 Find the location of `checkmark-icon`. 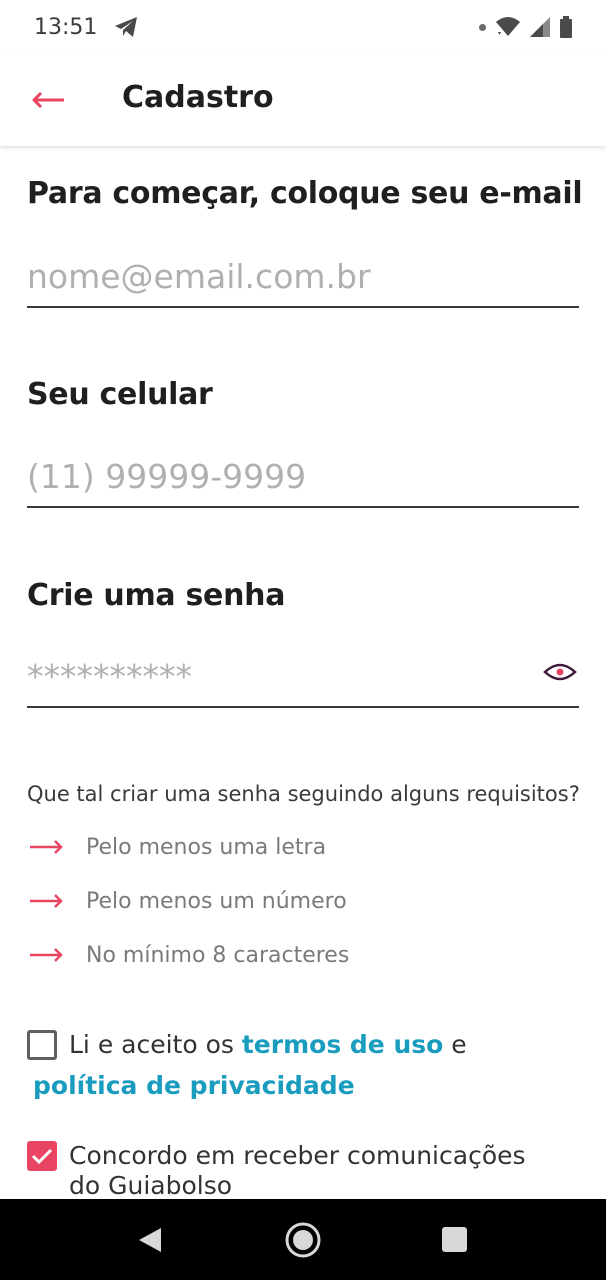

checkmark-icon is located at coordinates (42, 1156).